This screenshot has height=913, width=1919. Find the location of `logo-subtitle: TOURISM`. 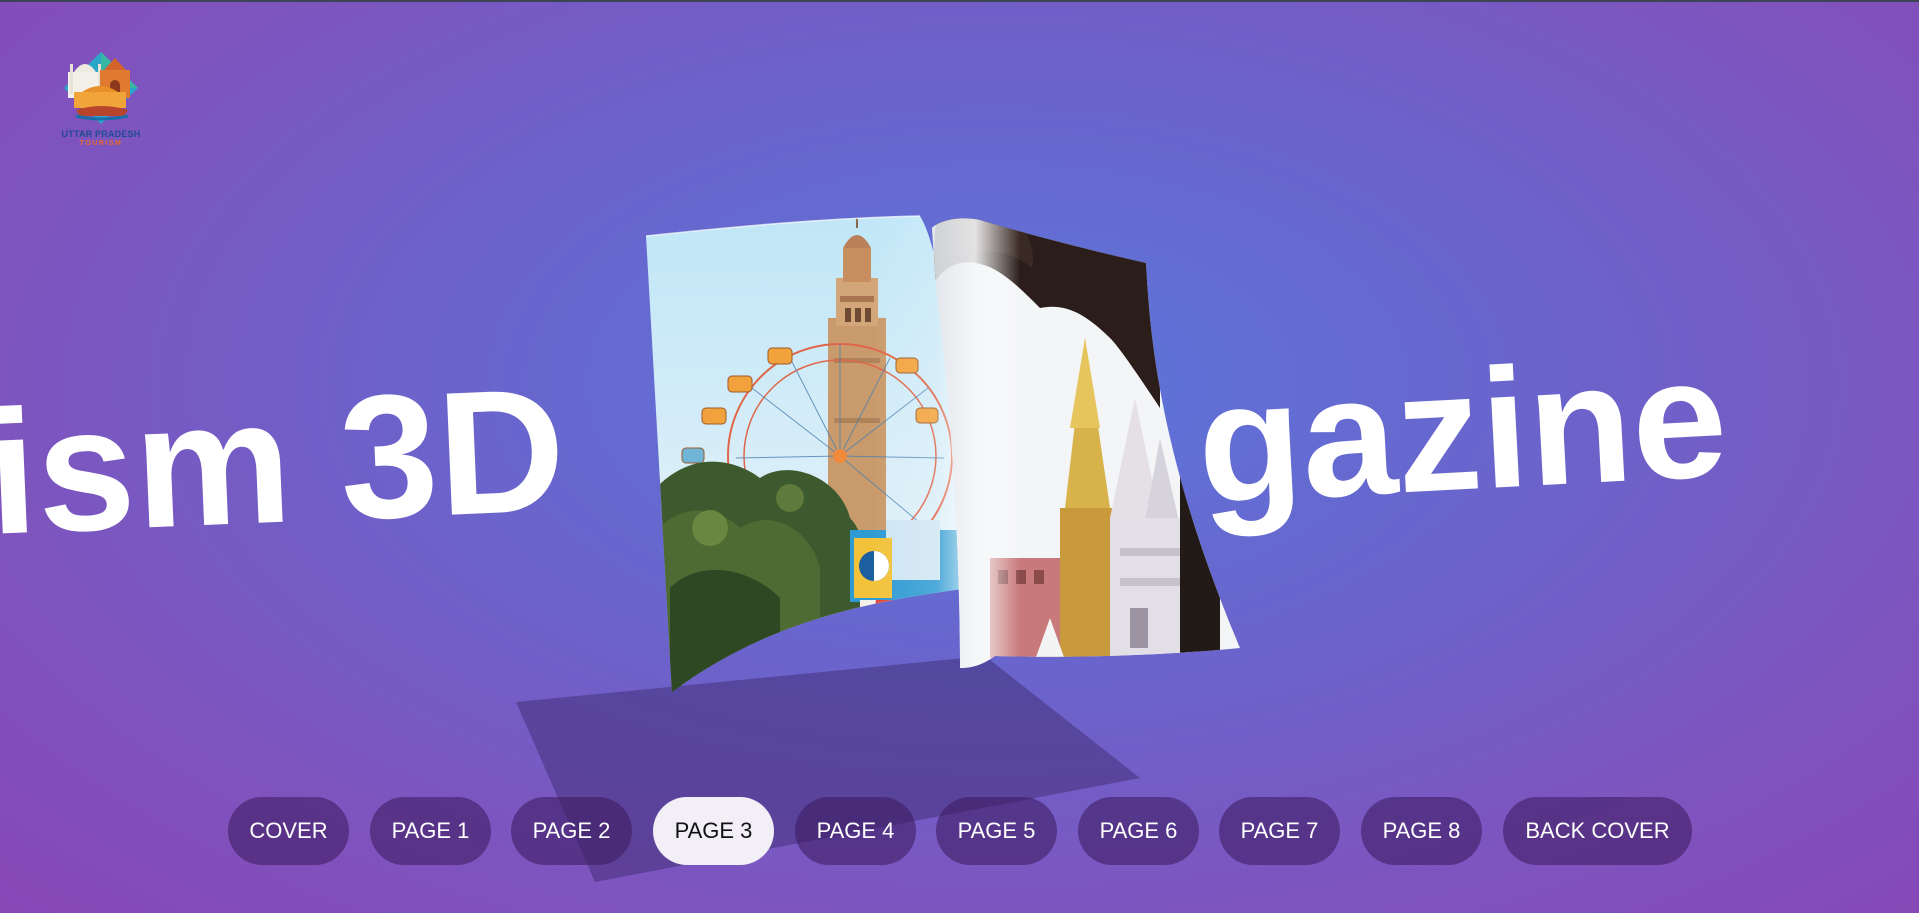

logo-subtitle: TOURISM is located at coordinates (101, 143).